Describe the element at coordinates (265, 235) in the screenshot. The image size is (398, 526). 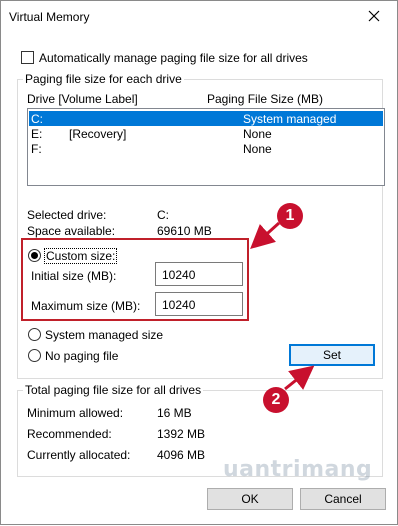
I see `arrow-1-icon` at that location.